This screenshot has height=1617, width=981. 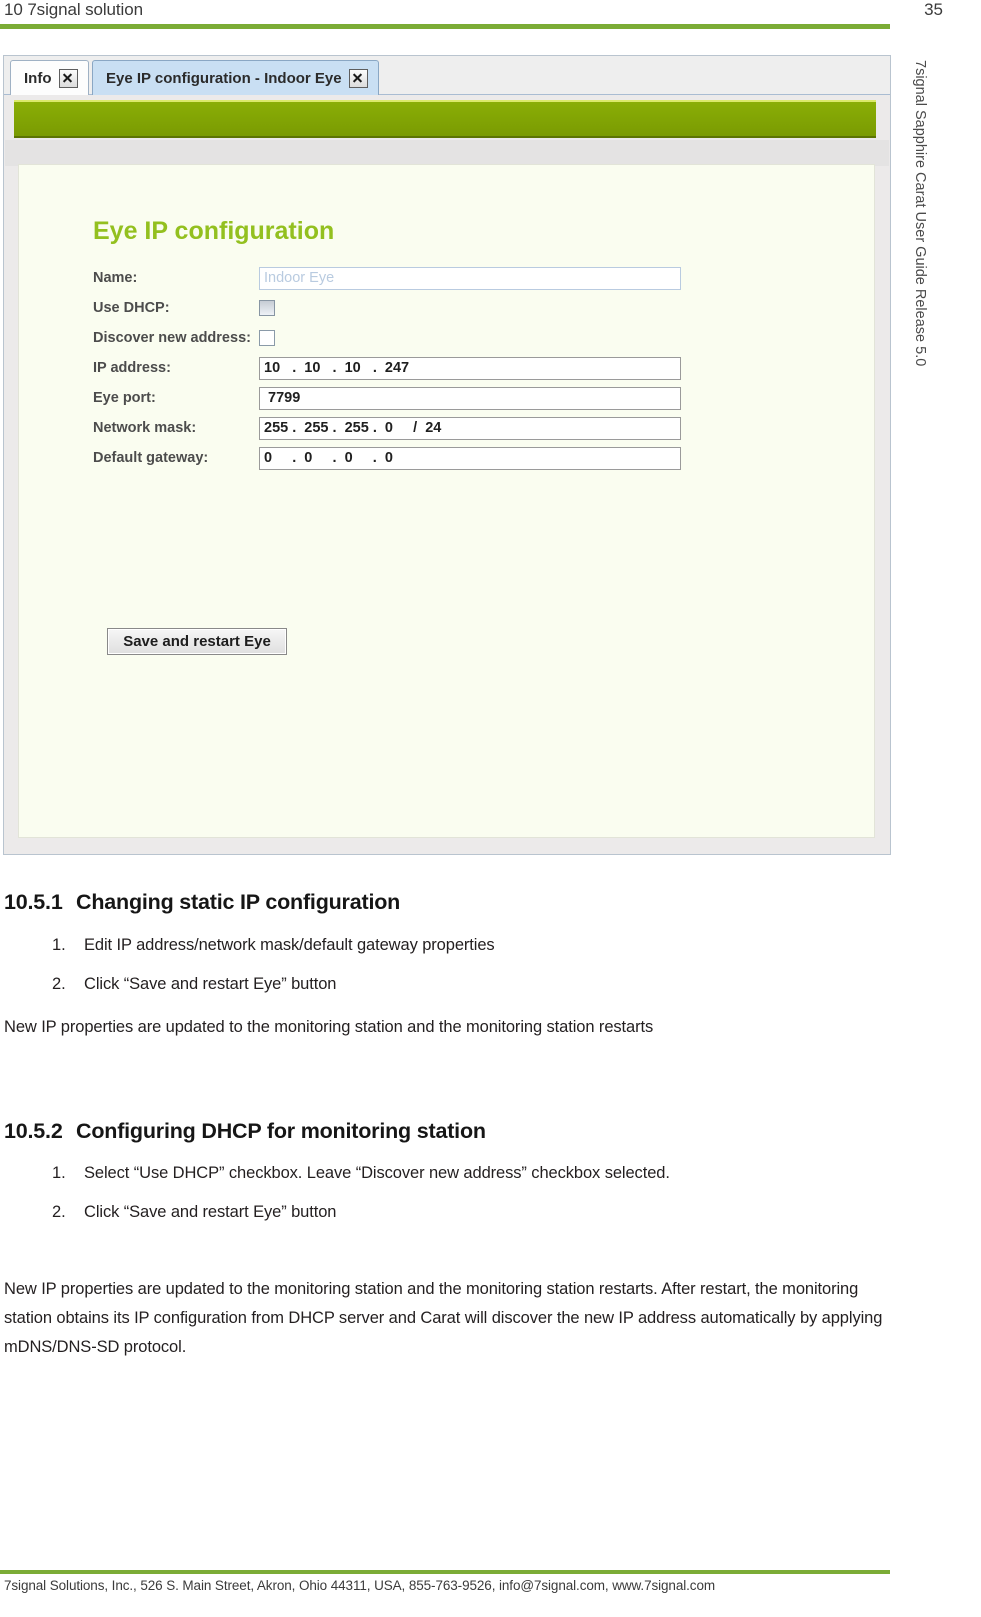 What do you see at coordinates (490, 20) in the screenshot?
I see `page-header: 10 7signal solution 35` at bounding box center [490, 20].